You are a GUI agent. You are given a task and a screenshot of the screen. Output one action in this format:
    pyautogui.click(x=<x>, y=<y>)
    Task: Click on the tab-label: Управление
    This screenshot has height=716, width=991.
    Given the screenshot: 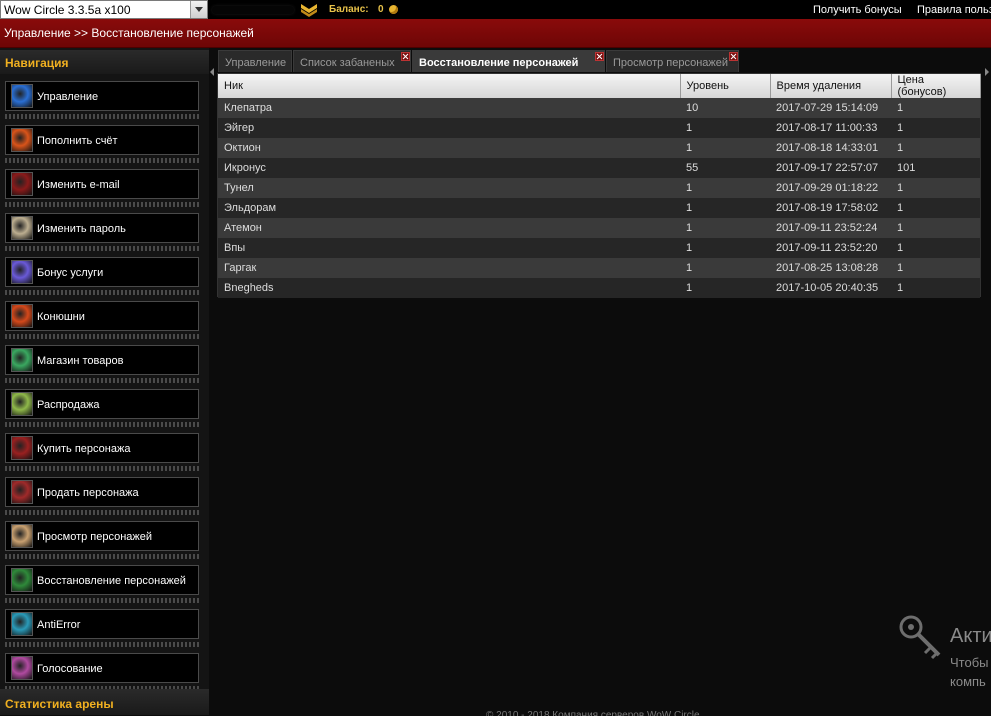 What is the action you would take?
    pyautogui.click(x=256, y=63)
    